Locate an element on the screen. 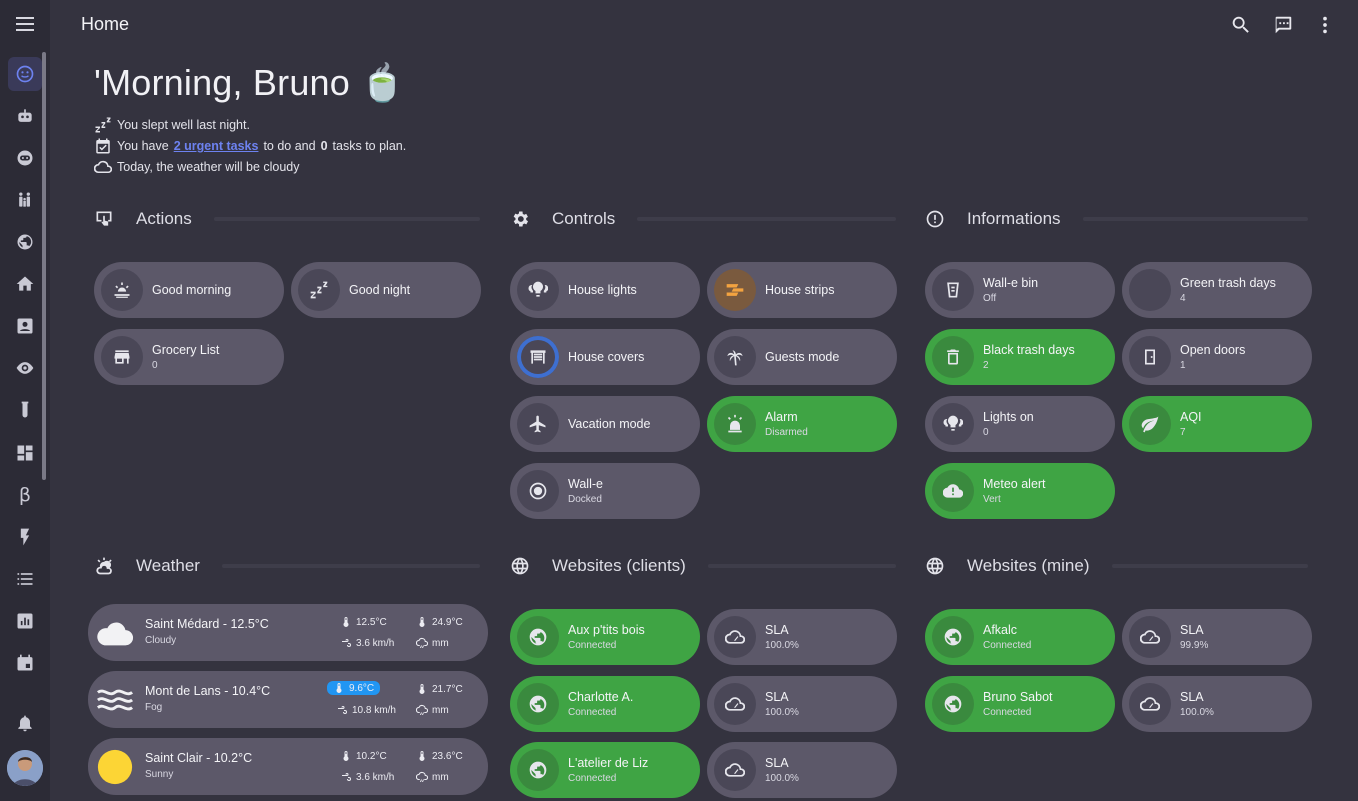 The image size is (1358, 801). sidebar-item-house is located at coordinates (25, 284).